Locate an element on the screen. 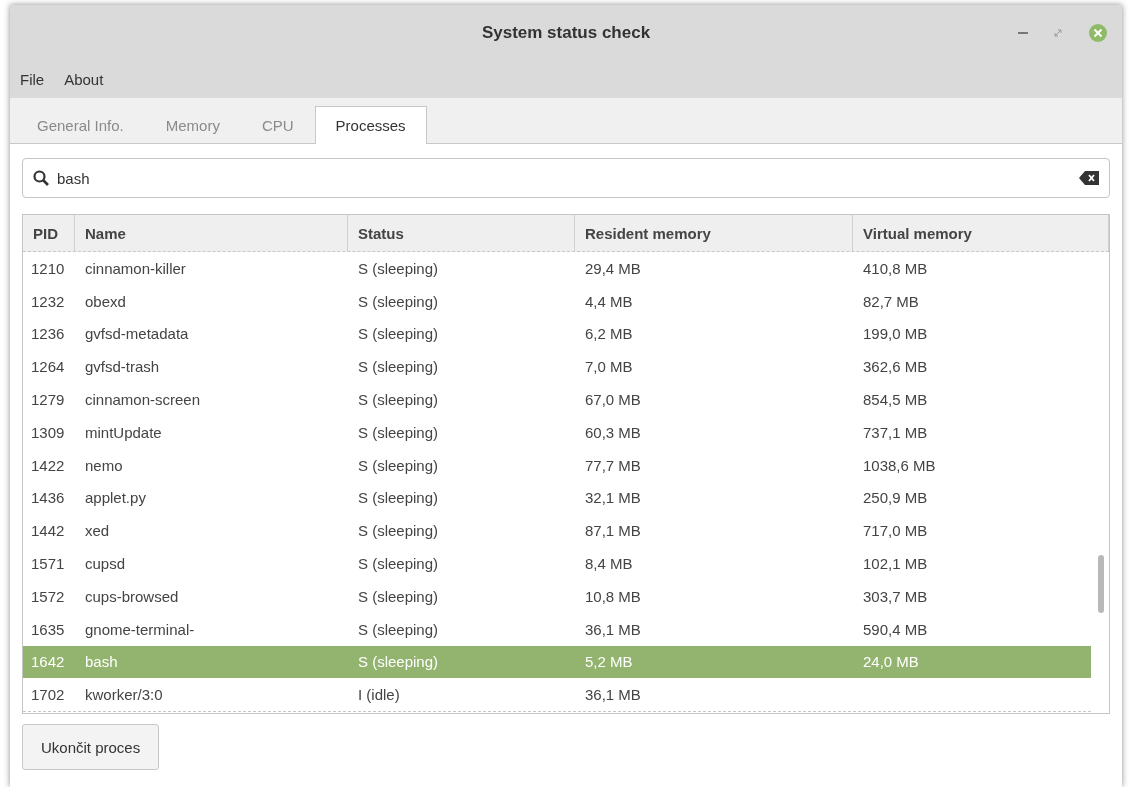 This screenshot has width=1132, height=787. table-row: 1635 gnome-terminal- S (sleeping) 36,1 MB 590,4 MB is located at coordinates (557, 629).